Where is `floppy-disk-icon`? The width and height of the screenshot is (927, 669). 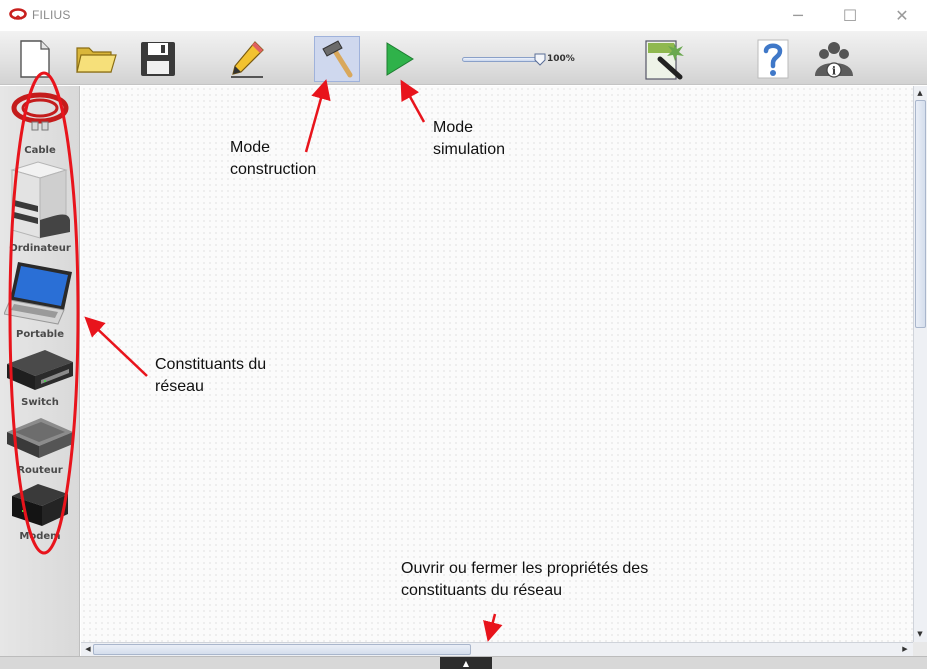 floppy-disk-icon is located at coordinates (158, 59).